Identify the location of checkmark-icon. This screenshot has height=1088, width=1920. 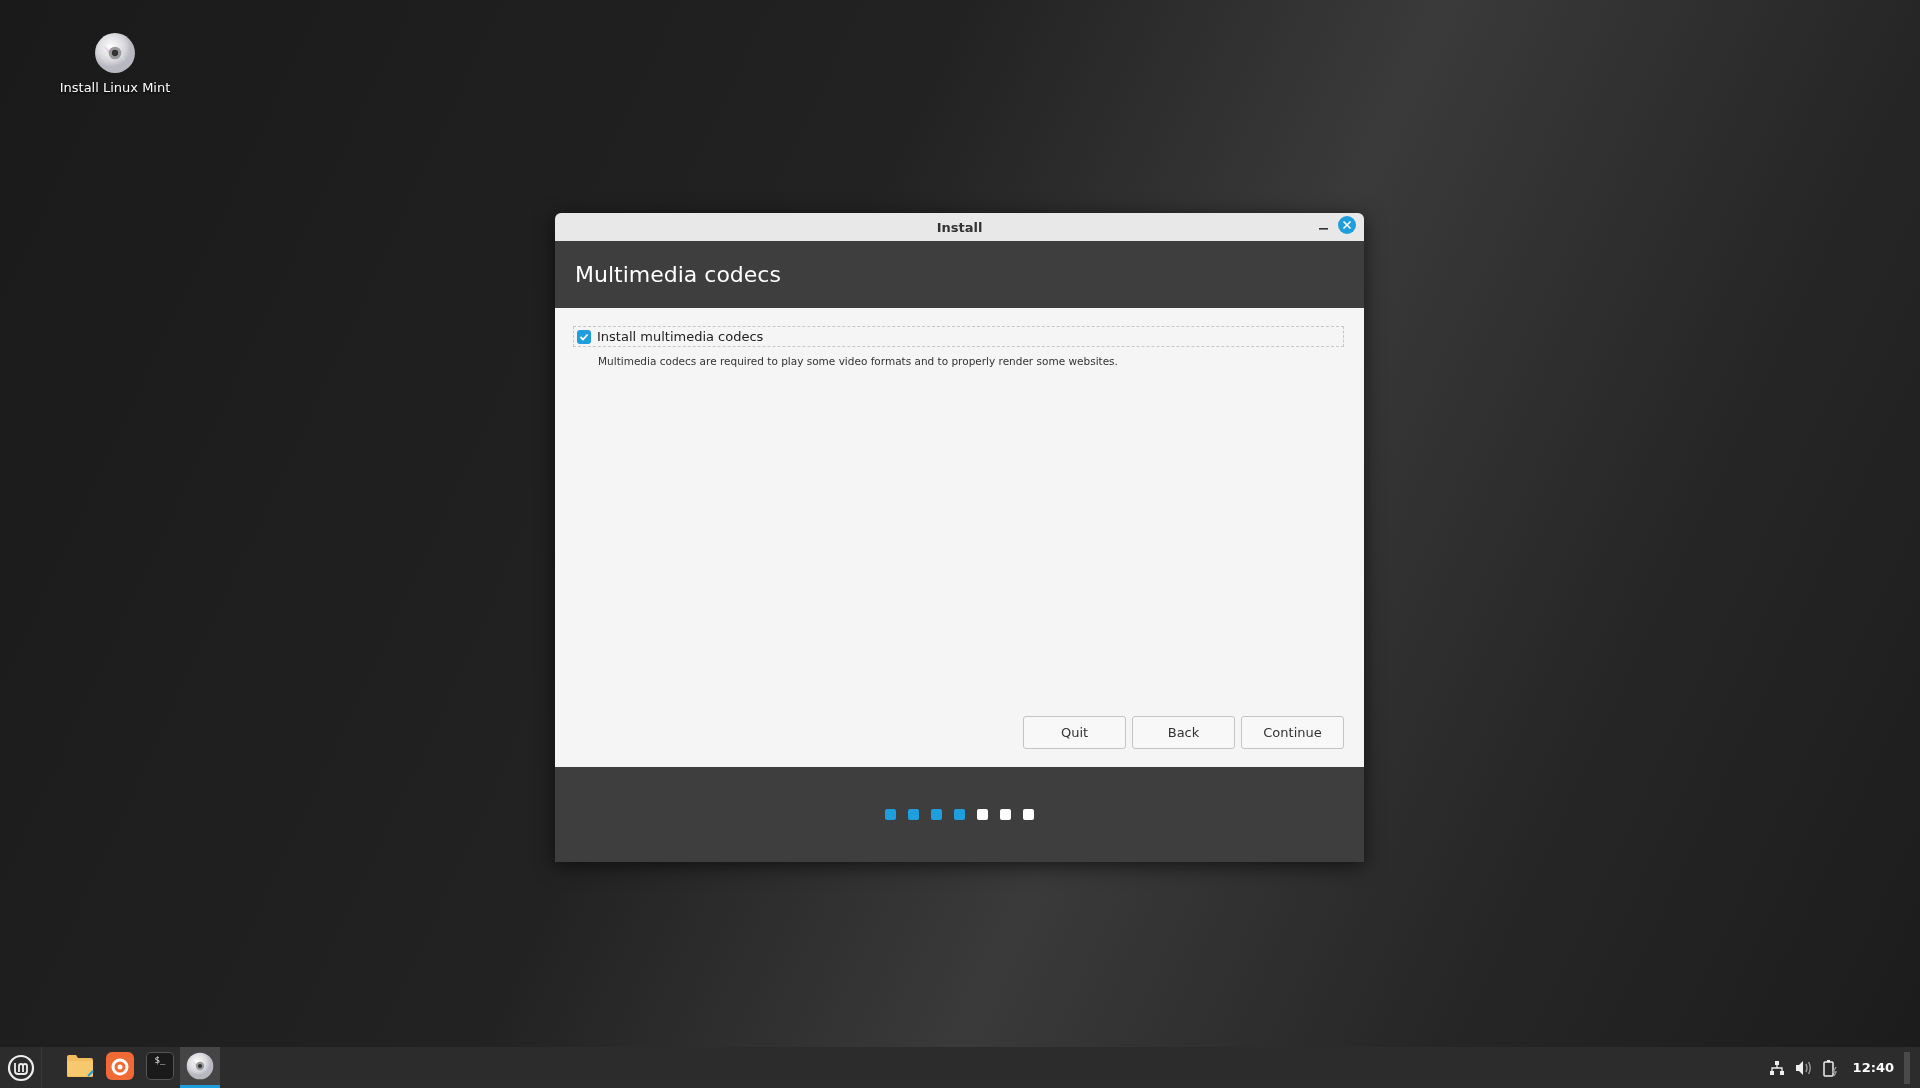
(584, 336).